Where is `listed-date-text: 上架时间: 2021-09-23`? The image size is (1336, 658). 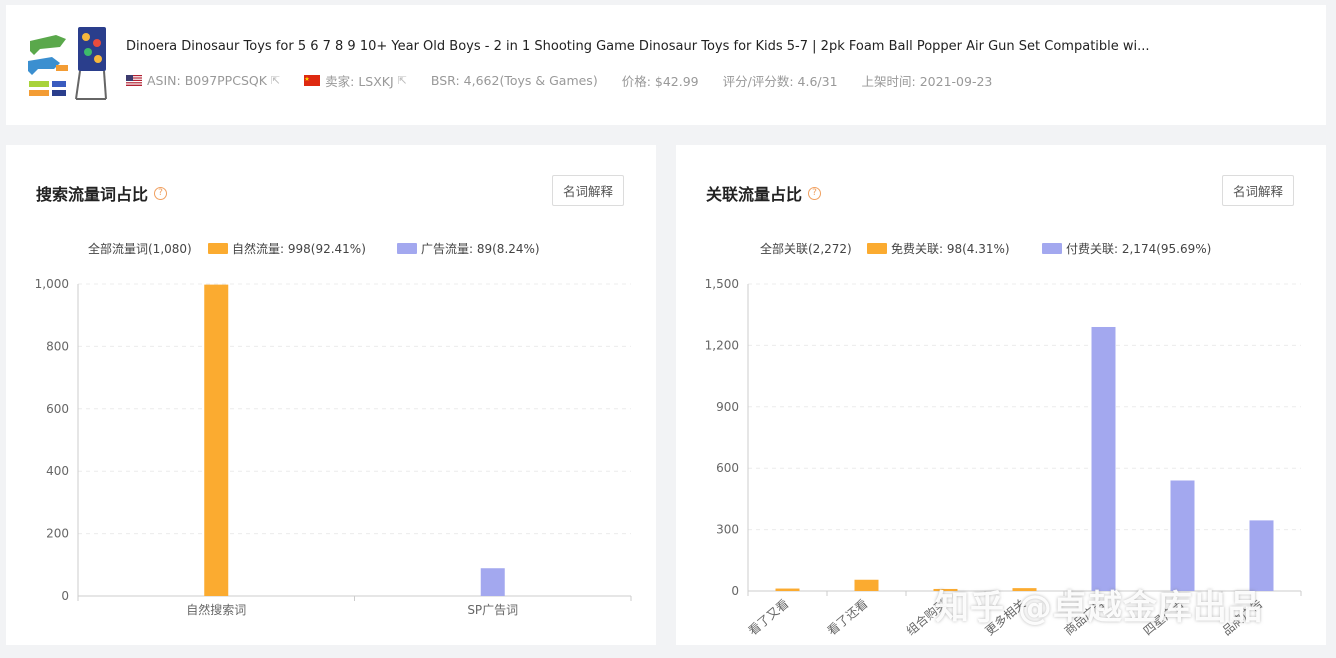
listed-date-text: 上架时间: 2021-09-23 is located at coordinates (927, 81).